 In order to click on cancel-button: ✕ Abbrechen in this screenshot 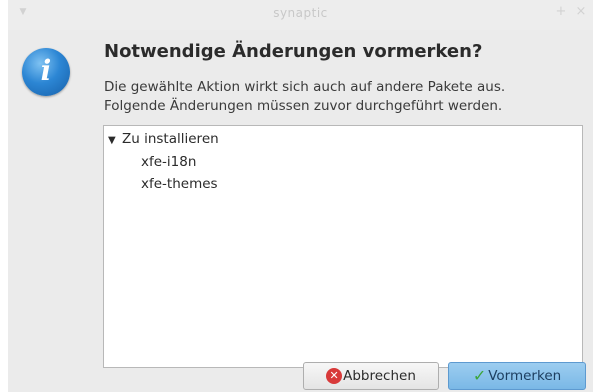, I will do `click(371, 376)`.